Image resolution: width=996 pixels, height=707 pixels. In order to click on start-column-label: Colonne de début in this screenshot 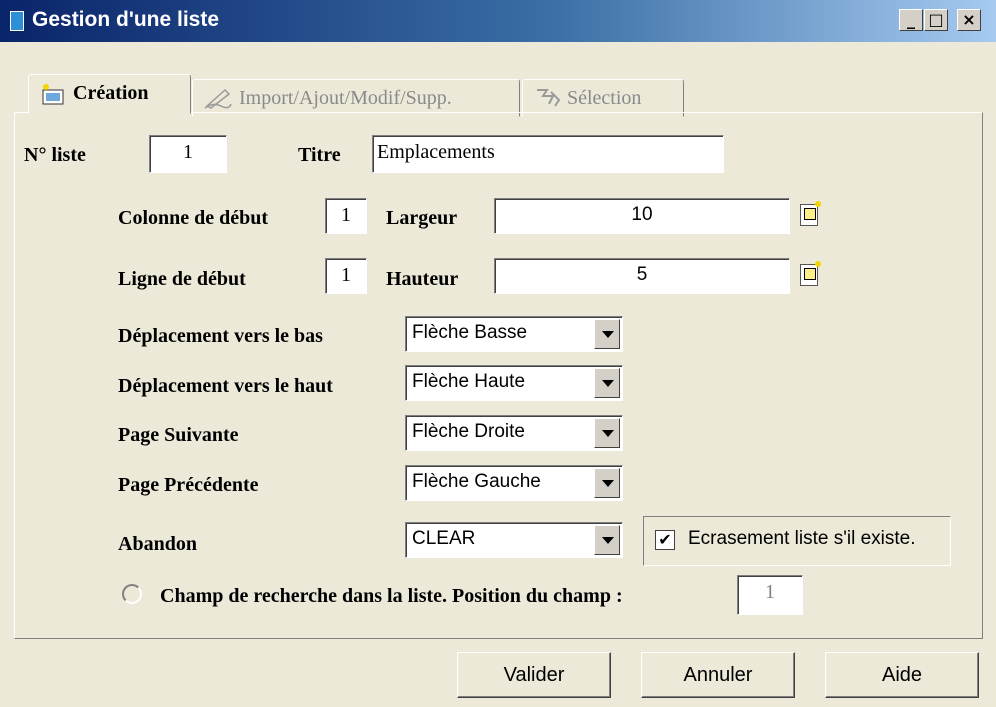, I will do `click(193, 218)`.